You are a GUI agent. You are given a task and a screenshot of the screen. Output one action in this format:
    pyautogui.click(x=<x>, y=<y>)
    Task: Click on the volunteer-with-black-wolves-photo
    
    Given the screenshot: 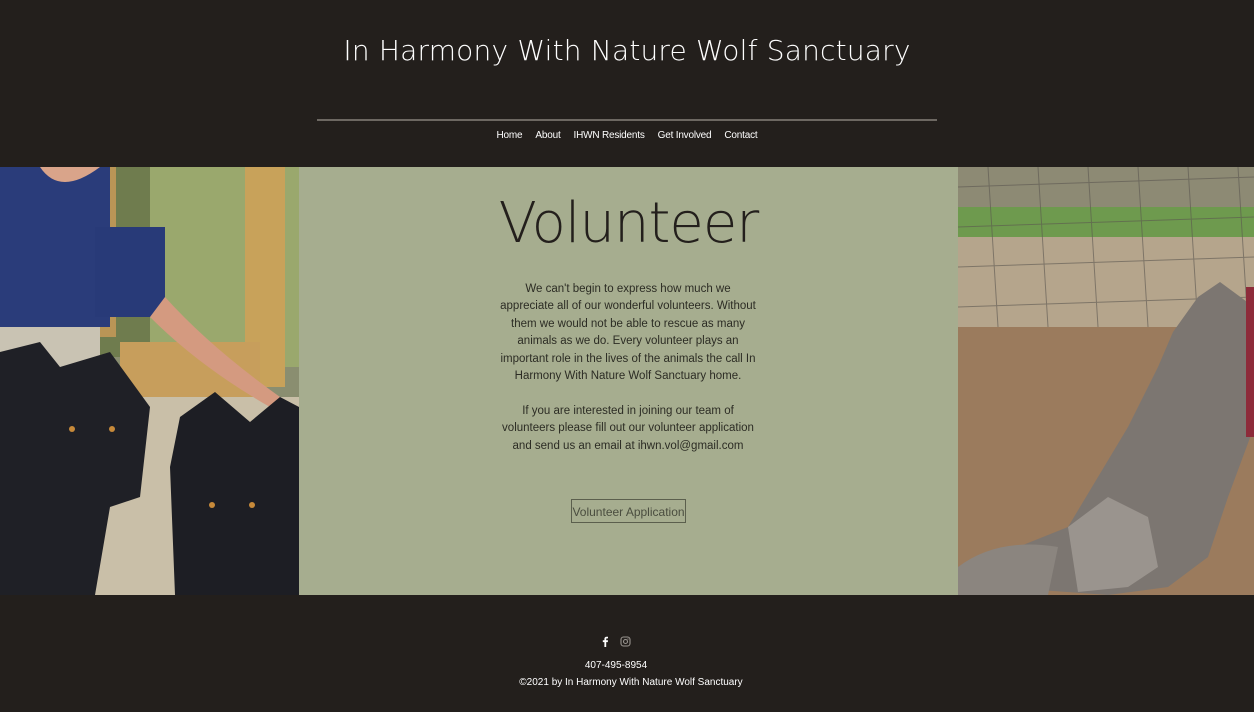 What is the action you would take?
    pyautogui.click(x=149, y=381)
    